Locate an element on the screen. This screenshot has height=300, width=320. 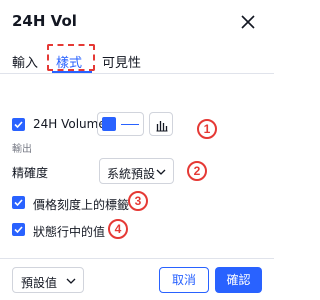
status-line-values-label: 狀態行中的值 is located at coordinates (69, 232).